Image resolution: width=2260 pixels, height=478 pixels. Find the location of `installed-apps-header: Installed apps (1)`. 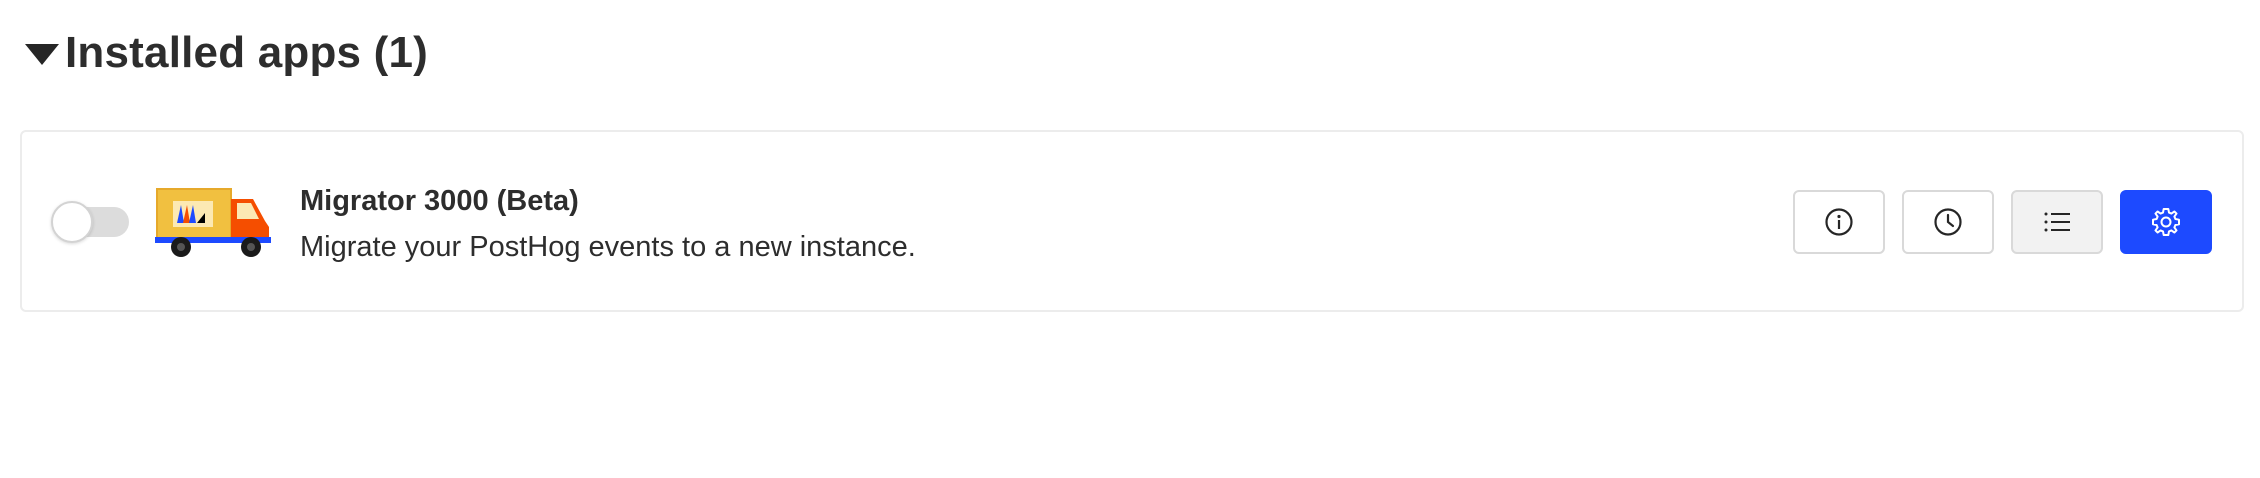

installed-apps-header: Installed apps (1) is located at coordinates (226, 53).